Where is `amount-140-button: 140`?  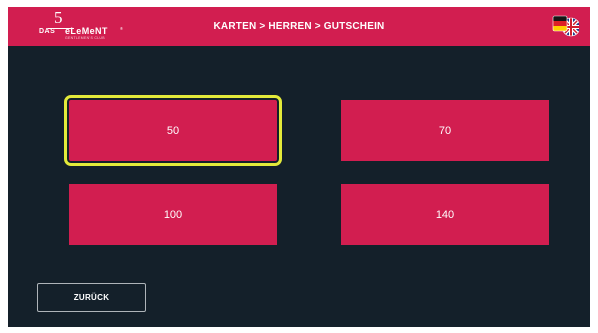 amount-140-button: 140 is located at coordinates (445, 214).